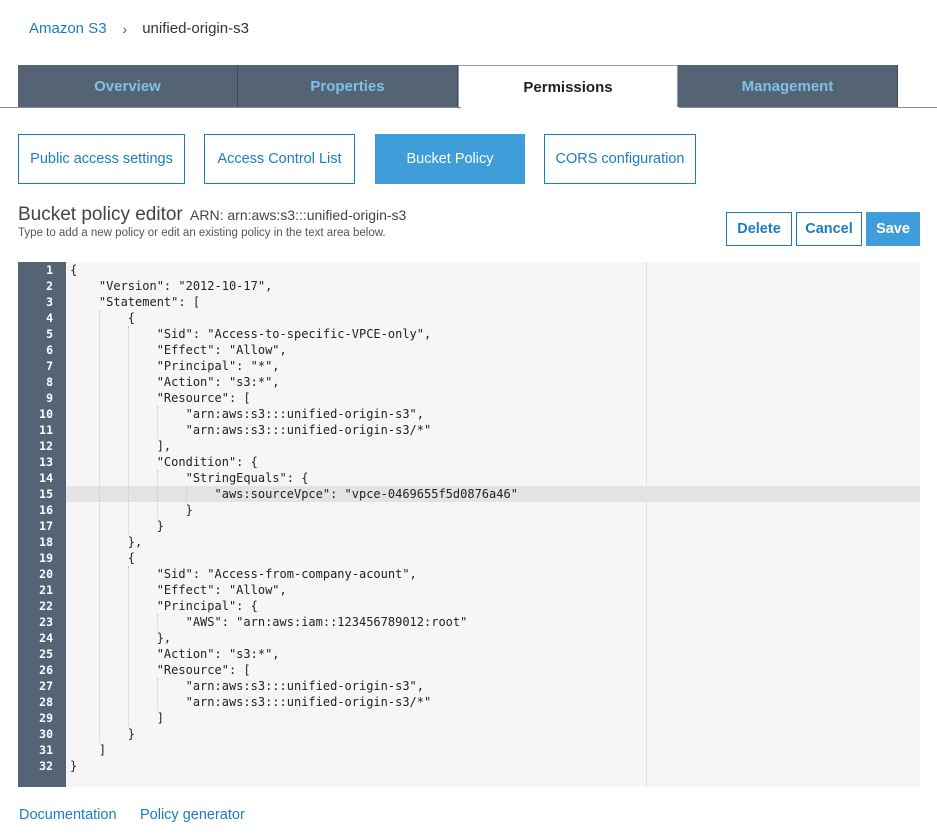 Image resolution: width=937 pixels, height=838 pixels. Describe the element at coordinates (128, 86) in the screenshot. I see `tab-overview: Overview` at that location.